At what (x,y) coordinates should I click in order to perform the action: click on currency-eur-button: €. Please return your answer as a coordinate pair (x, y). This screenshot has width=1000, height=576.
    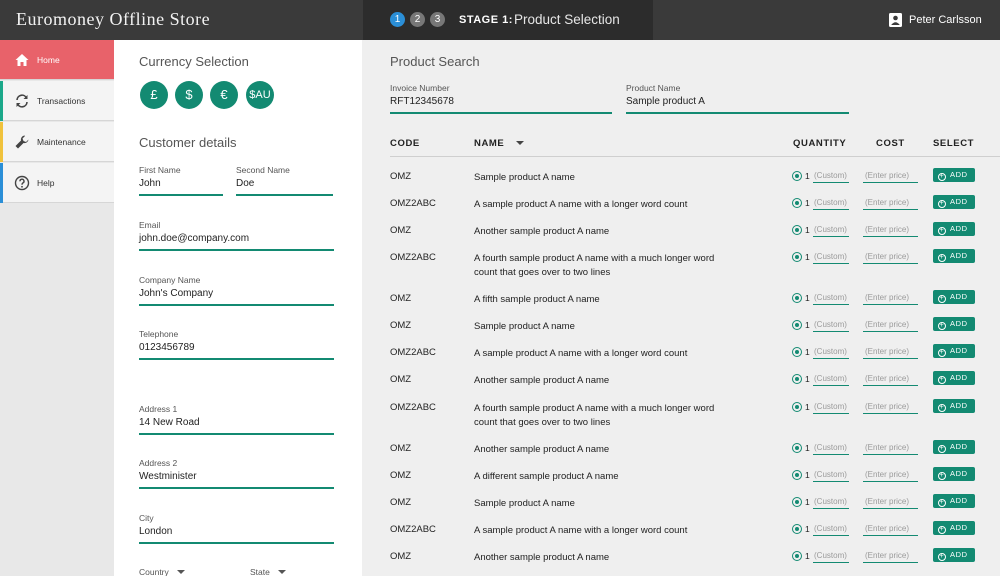
    Looking at the image, I should click on (224, 95).